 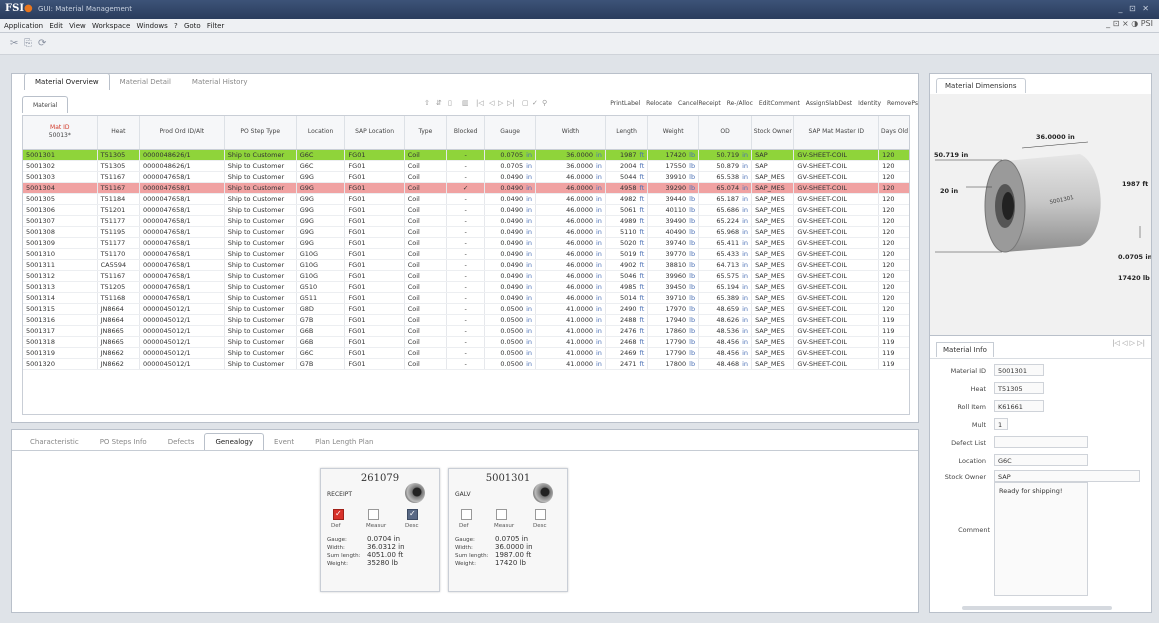 I want to click on tab-po-steps-info: PO Steps Info, so click(x=123, y=441).